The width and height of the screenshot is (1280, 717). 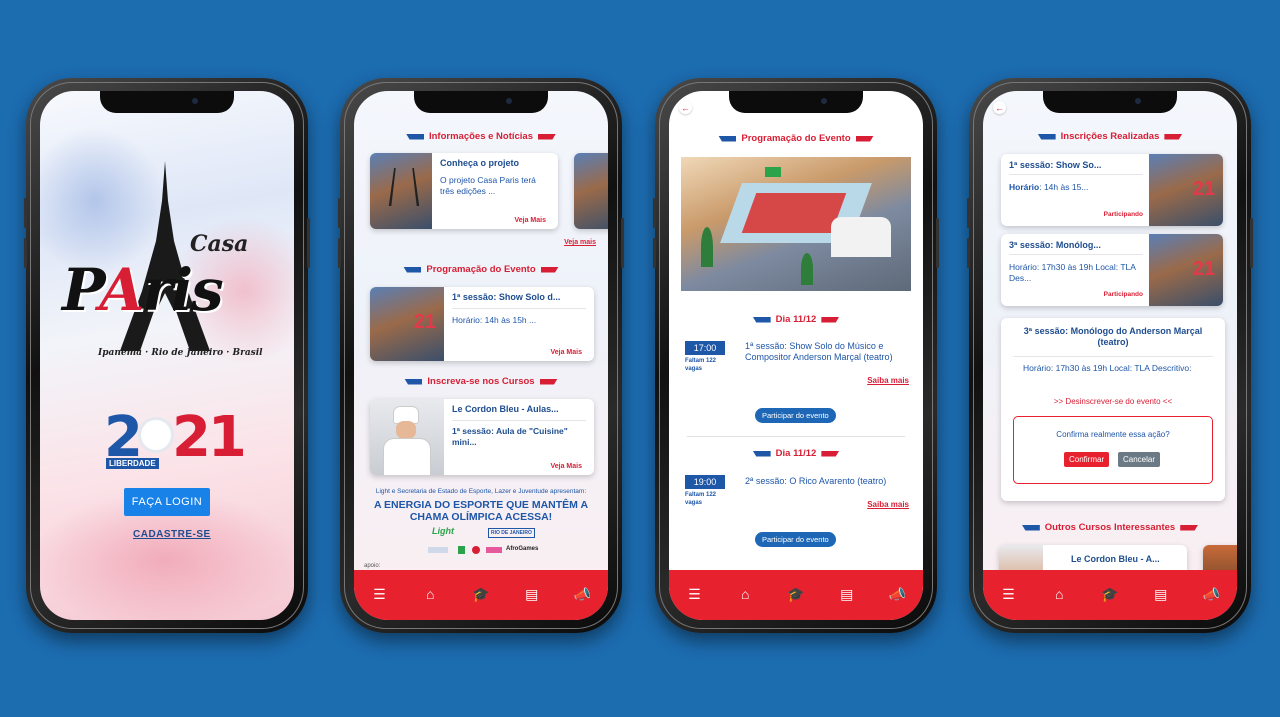 I want to click on sponsor-logo-green, so click(x=461, y=550).